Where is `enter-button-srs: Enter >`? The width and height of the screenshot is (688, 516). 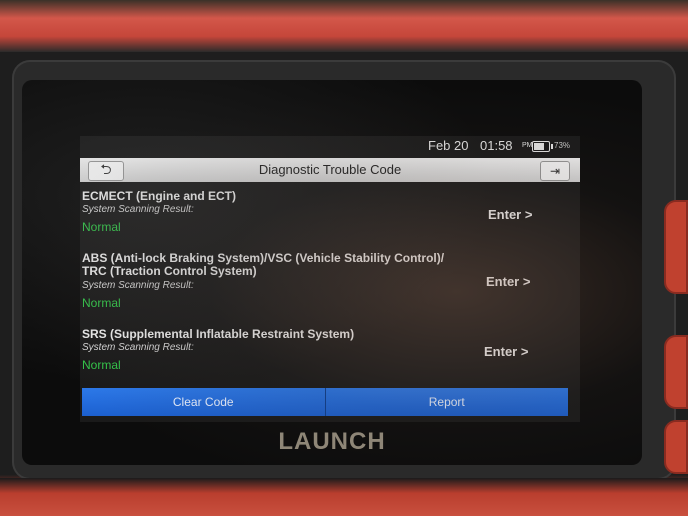
enter-button-srs: Enter > is located at coordinates (506, 351).